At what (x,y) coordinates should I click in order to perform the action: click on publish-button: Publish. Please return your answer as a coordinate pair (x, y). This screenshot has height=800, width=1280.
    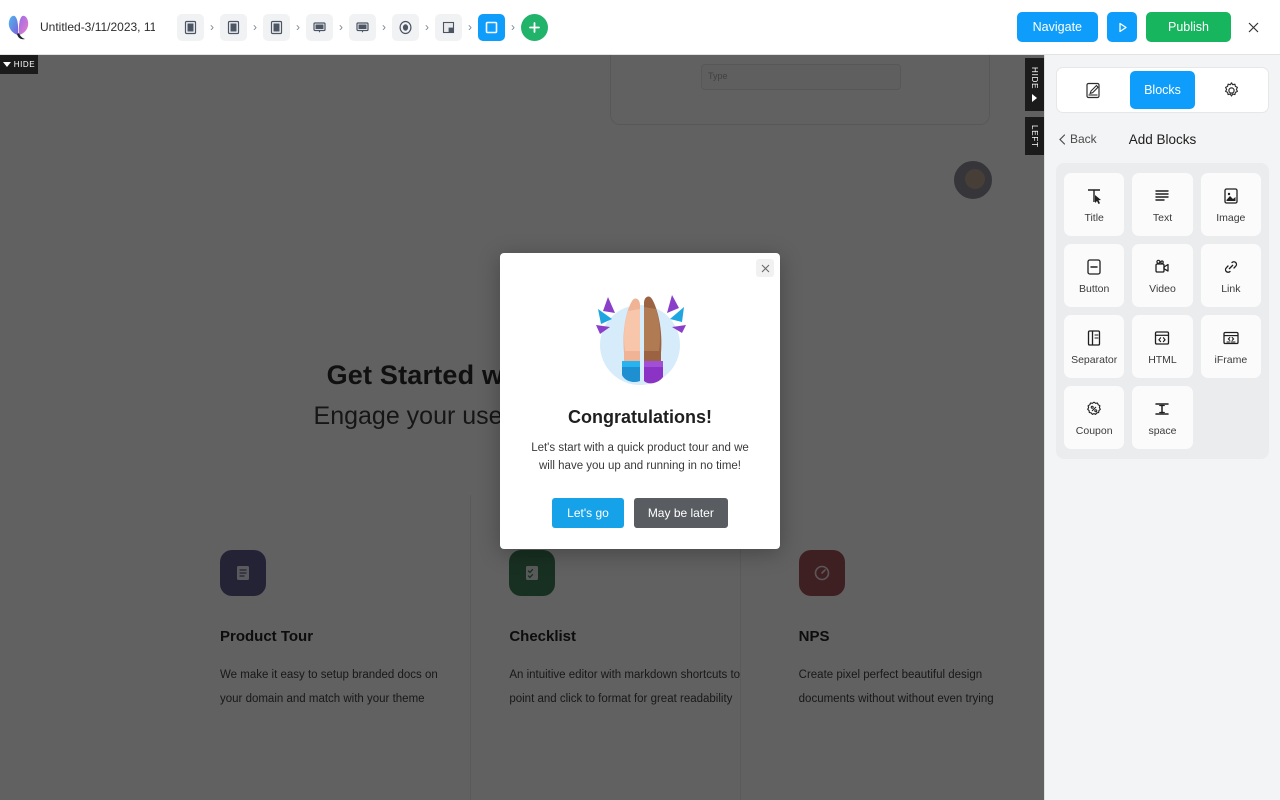
    Looking at the image, I should click on (1188, 27).